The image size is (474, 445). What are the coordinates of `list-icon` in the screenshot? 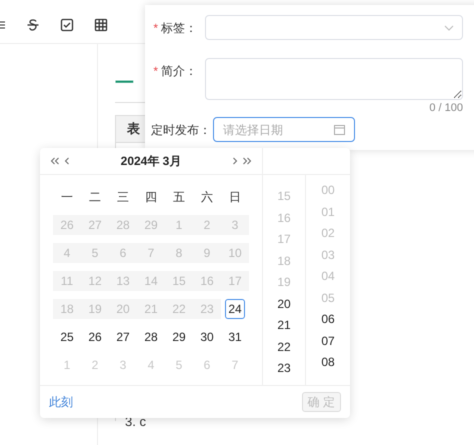 It's located at (3, 24).